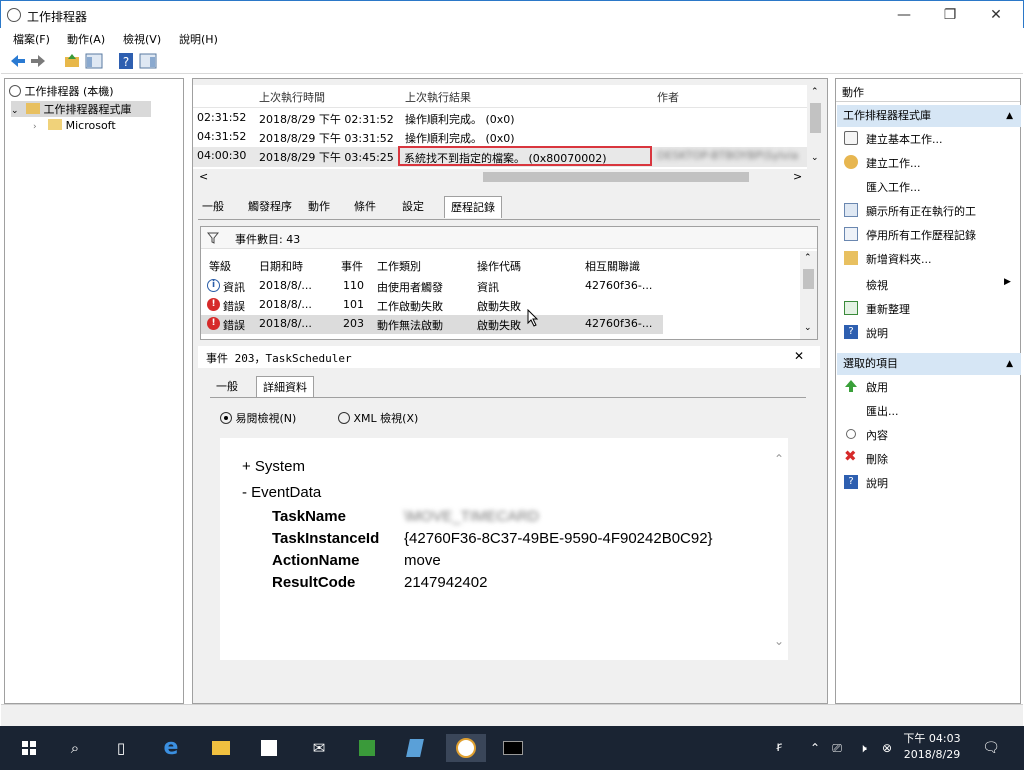 Image resolution: width=1024 pixels, height=770 pixels. What do you see at coordinates (877, 459) in the screenshot?
I see `action-delete: 刪除` at bounding box center [877, 459].